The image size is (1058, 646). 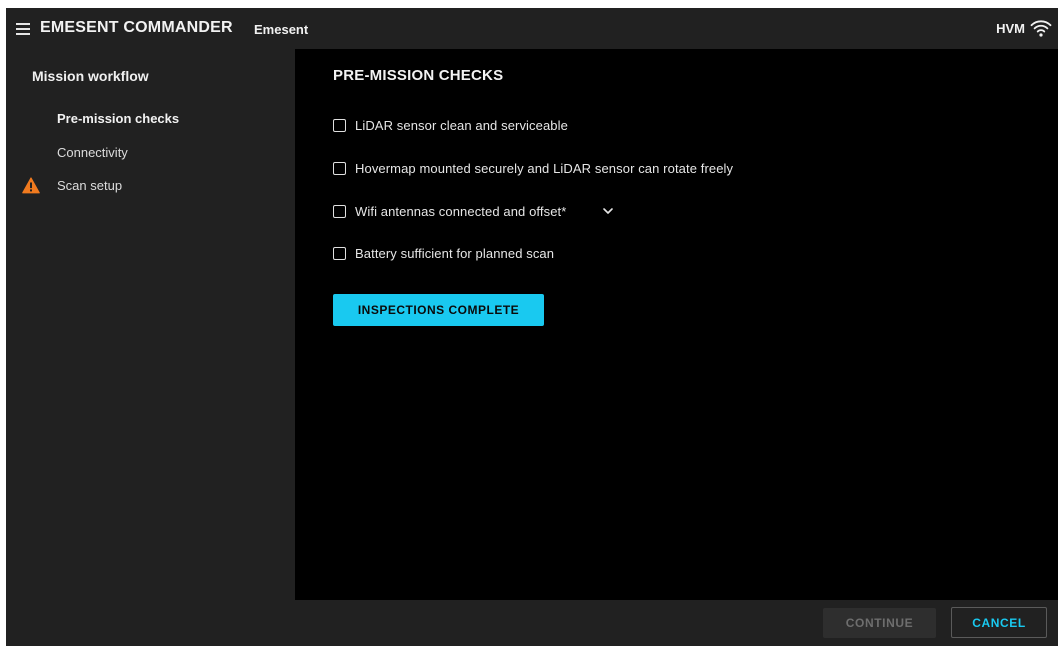 What do you see at coordinates (1010, 28) in the screenshot?
I see `device-label: HVM` at bounding box center [1010, 28].